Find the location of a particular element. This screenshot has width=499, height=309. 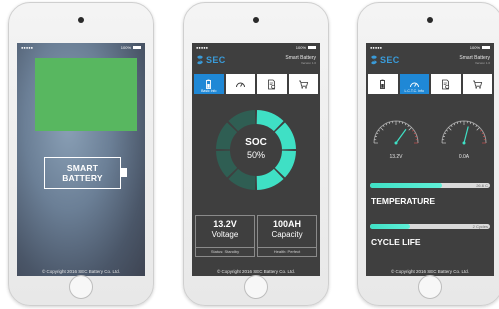

tab-basic-info is located at coordinates (383, 84).